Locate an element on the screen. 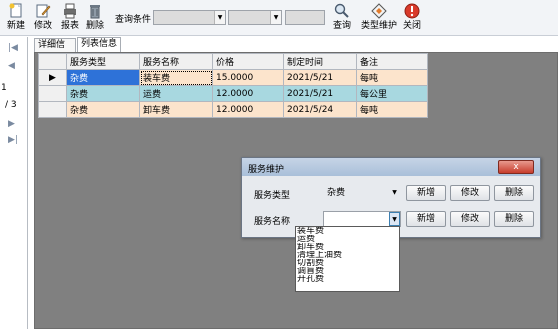 This screenshot has width=558, height=329. table-header-row: 服务类型 服务名称 价格 制定时间 备注 is located at coordinates (233, 61).